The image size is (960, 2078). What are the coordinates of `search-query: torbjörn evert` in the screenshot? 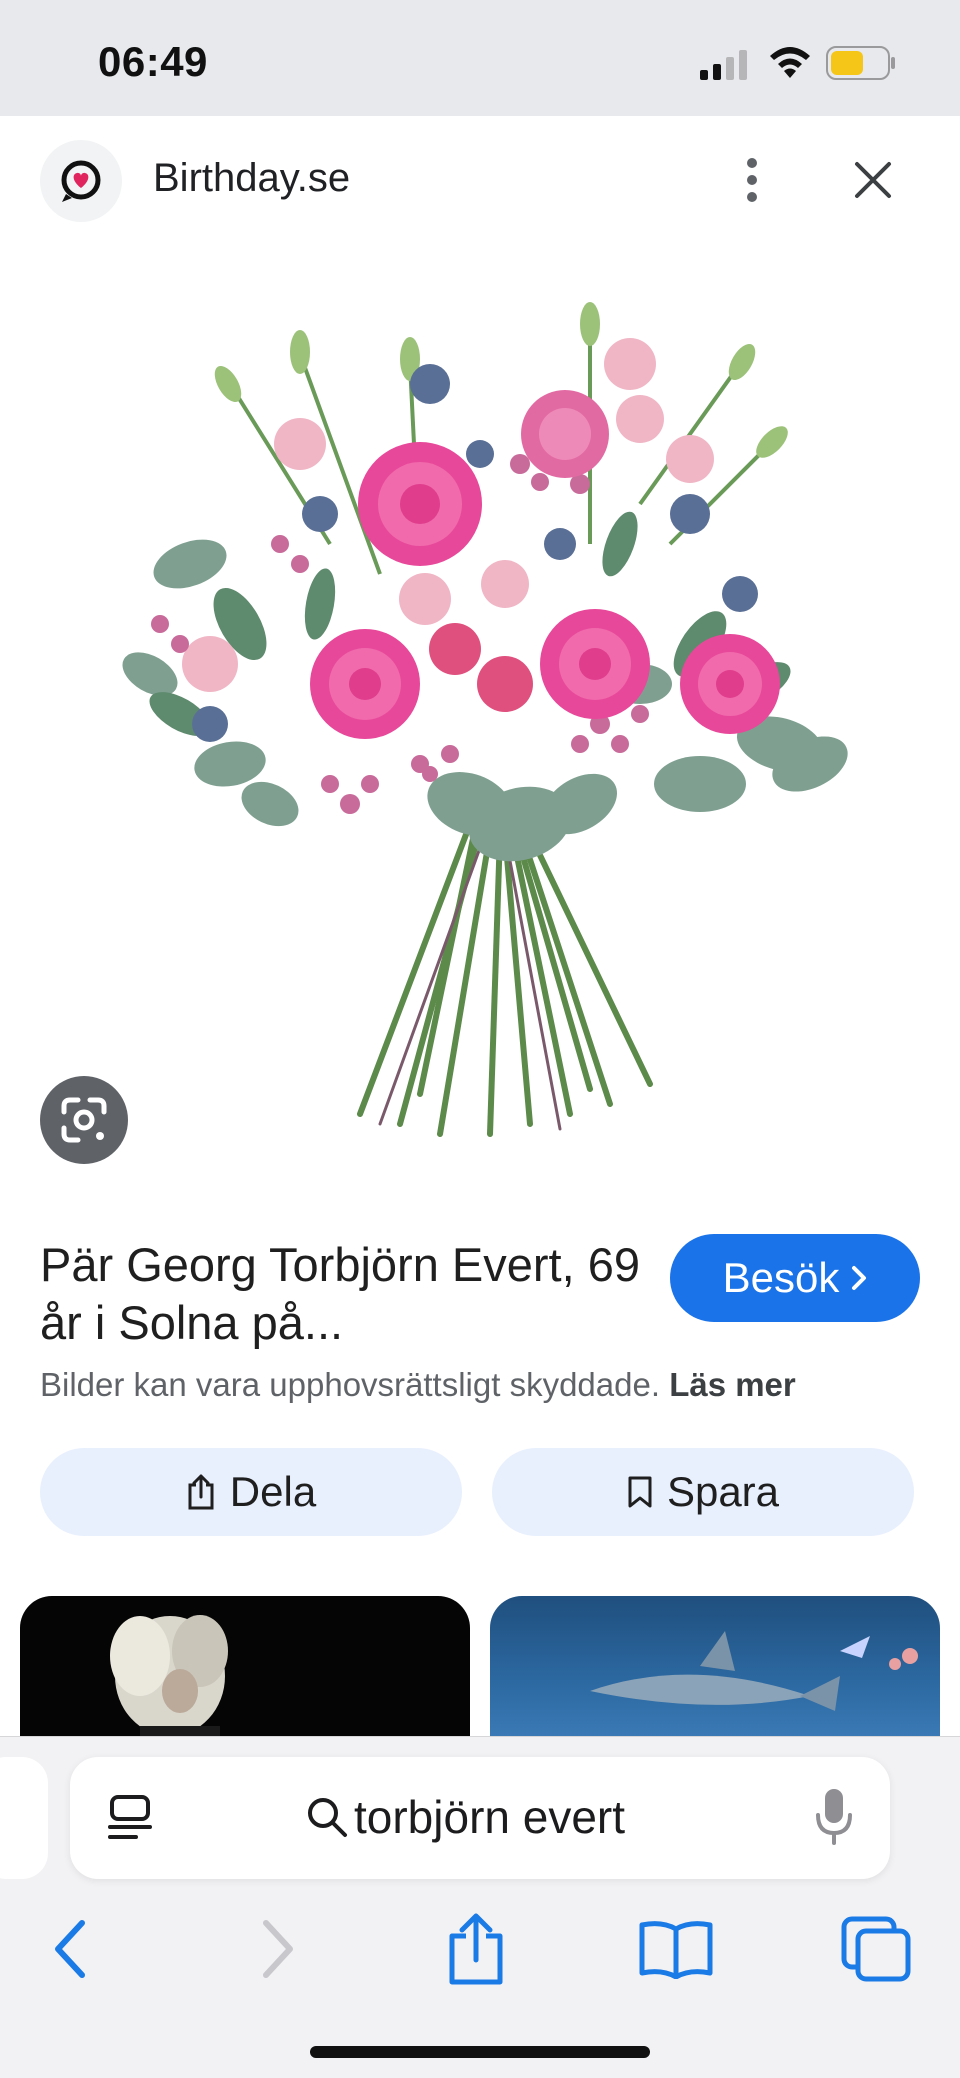 It's located at (465, 1817).